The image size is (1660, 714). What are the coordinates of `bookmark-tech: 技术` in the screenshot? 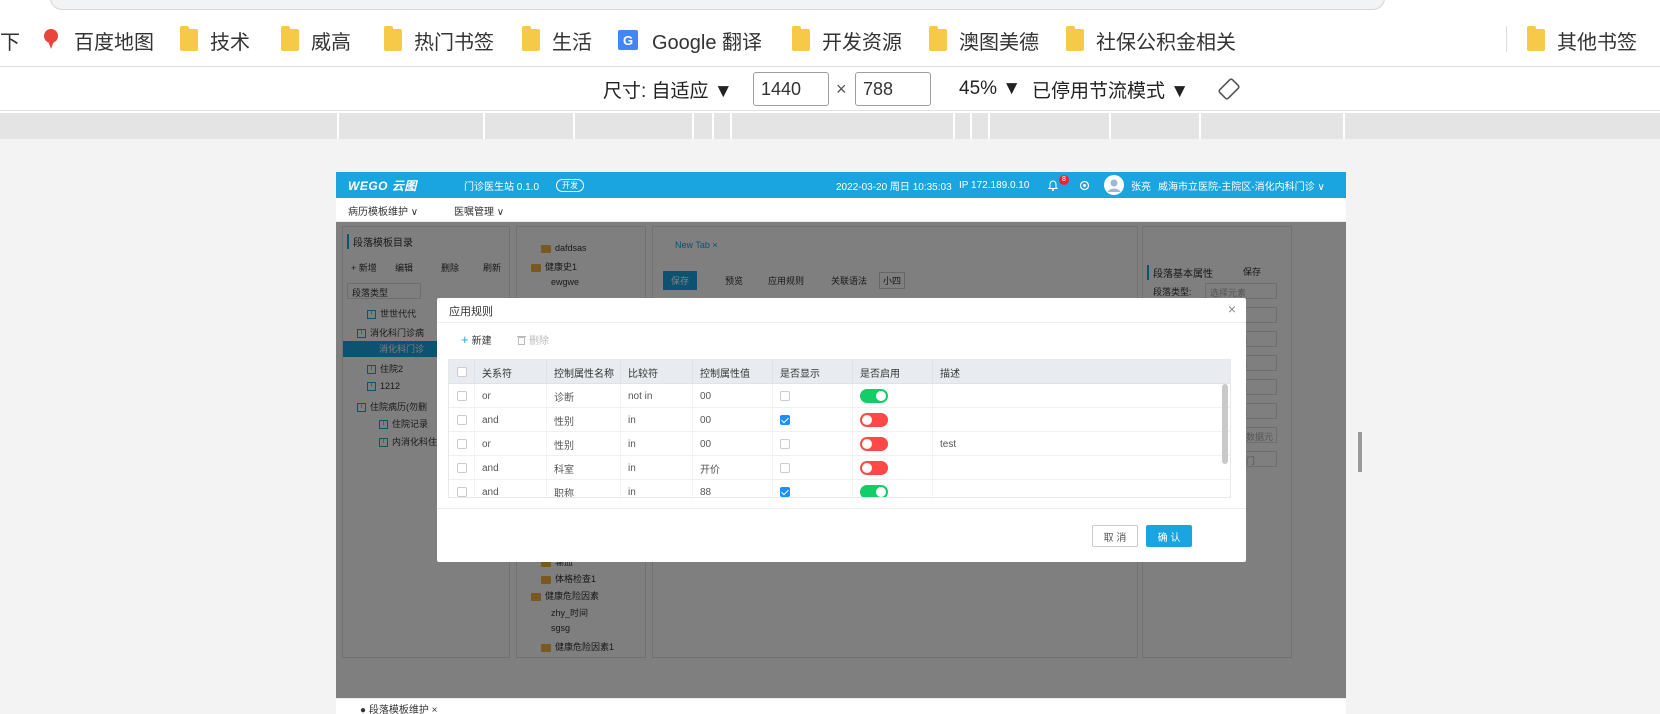 It's located at (215, 40).